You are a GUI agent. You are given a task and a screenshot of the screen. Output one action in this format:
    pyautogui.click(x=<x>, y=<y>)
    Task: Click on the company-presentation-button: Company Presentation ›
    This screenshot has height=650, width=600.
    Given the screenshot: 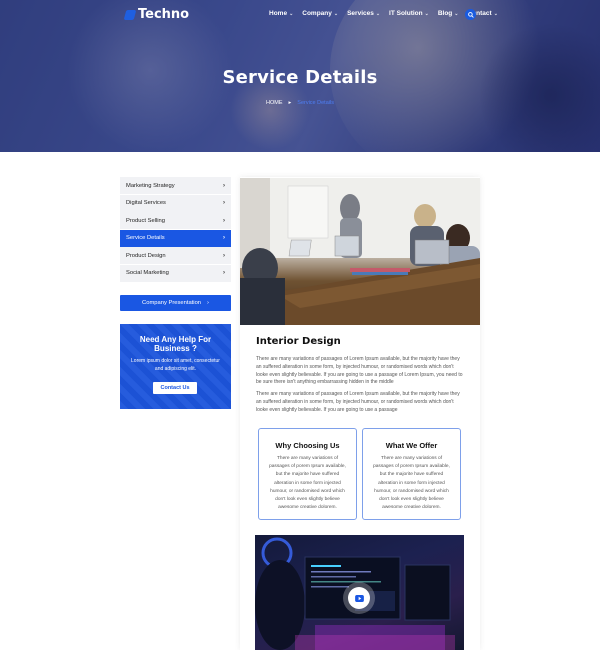 What is the action you would take?
    pyautogui.click(x=175, y=303)
    